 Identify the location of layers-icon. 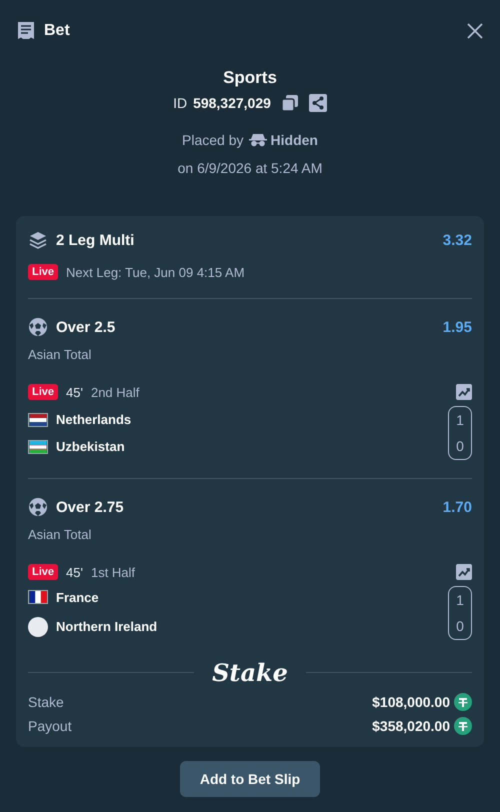
(38, 240).